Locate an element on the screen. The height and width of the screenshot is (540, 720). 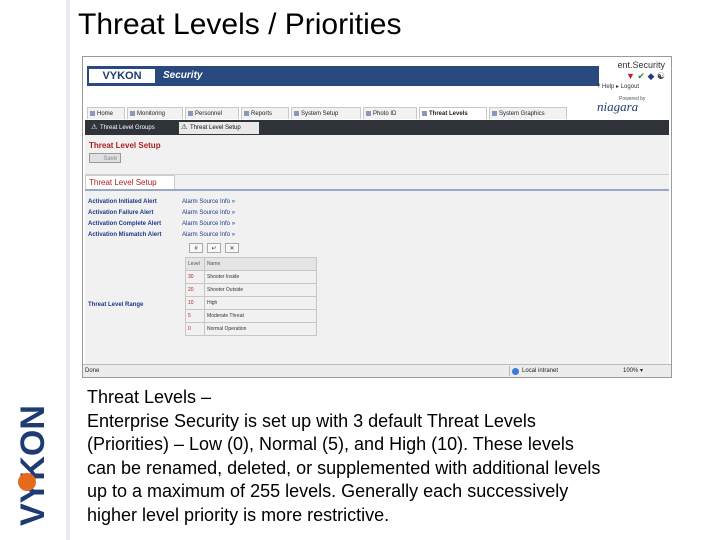
body-line: Threat Levels – is located at coordinates (149, 397).